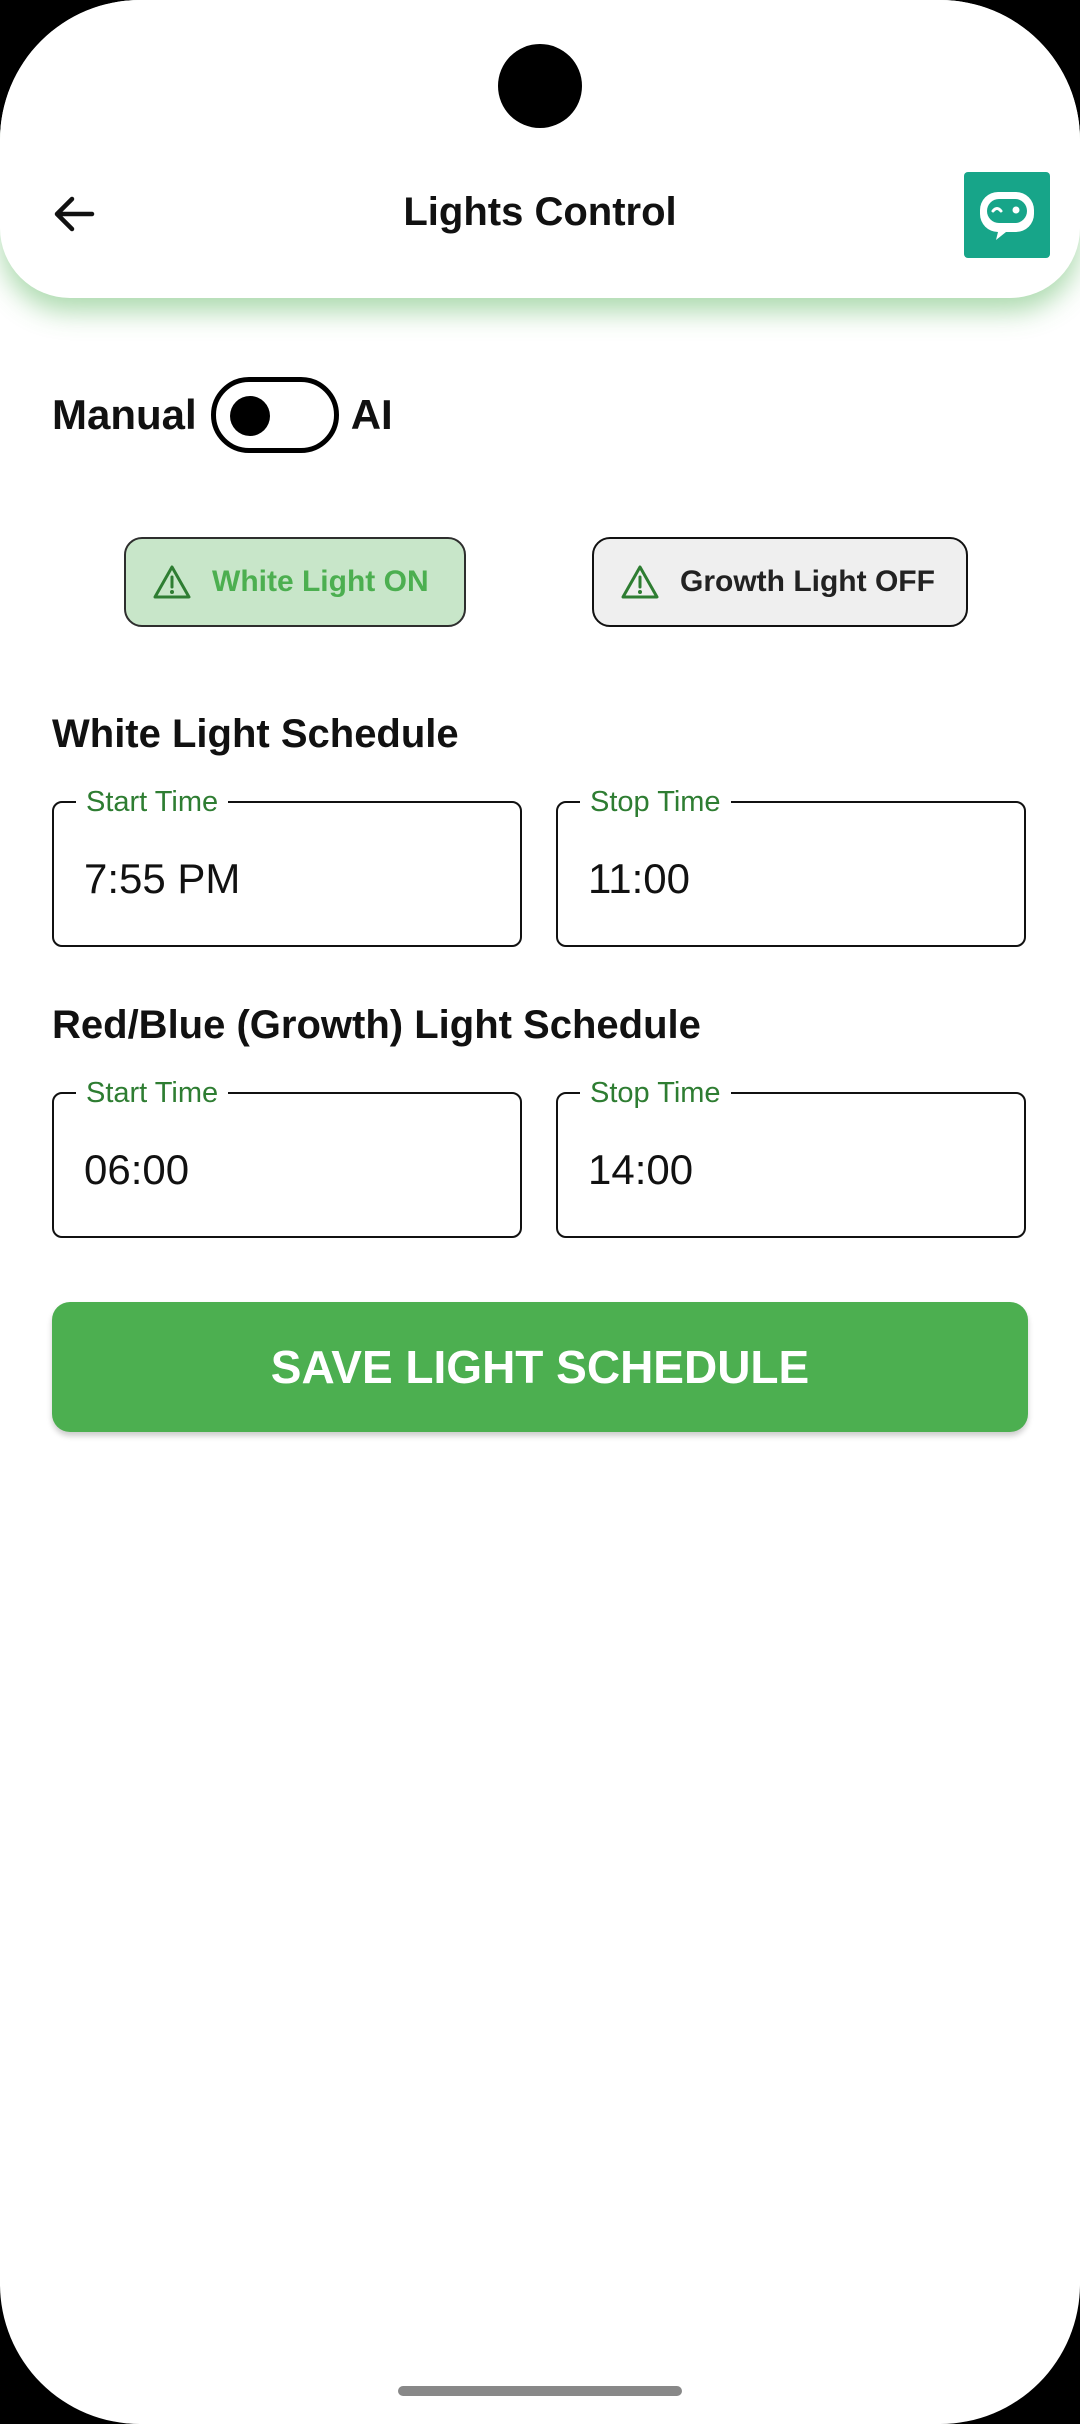  What do you see at coordinates (807, 581) in the screenshot?
I see `growth-light-status-label: Growth Light OFF` at bounding box center [807, 581].